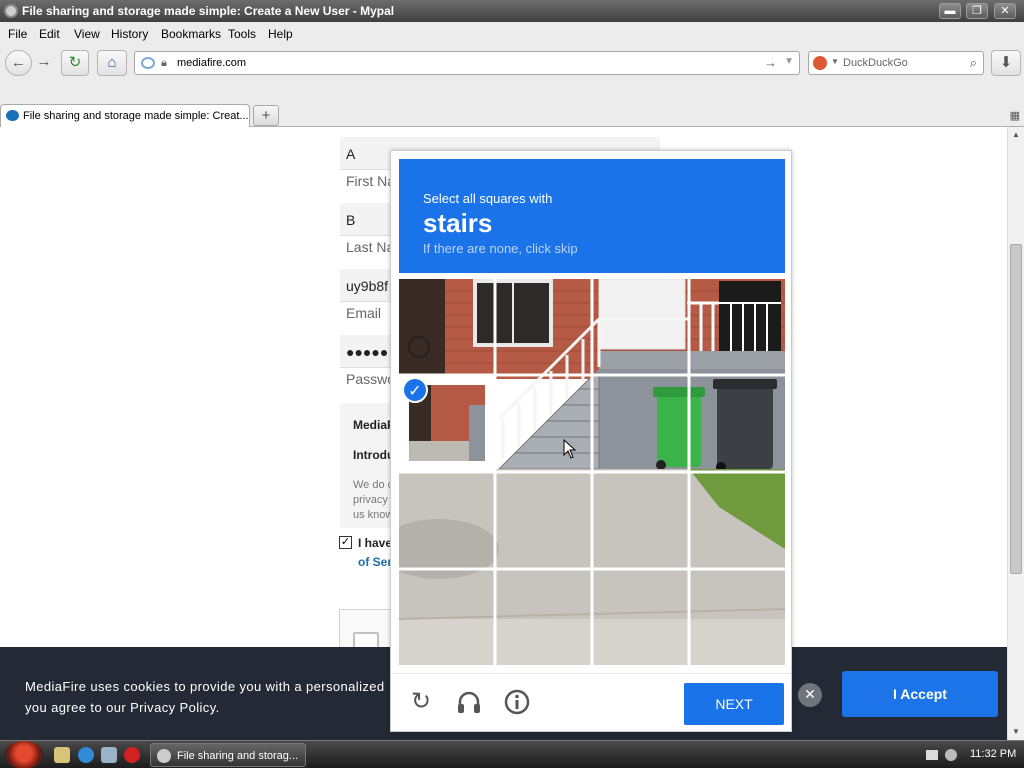 Image resolution: width=1024 pixels, height=768 pixels. Describe the element at coordinates (351, 154) in the screenshot. I see `first-name-value: A` at that location.